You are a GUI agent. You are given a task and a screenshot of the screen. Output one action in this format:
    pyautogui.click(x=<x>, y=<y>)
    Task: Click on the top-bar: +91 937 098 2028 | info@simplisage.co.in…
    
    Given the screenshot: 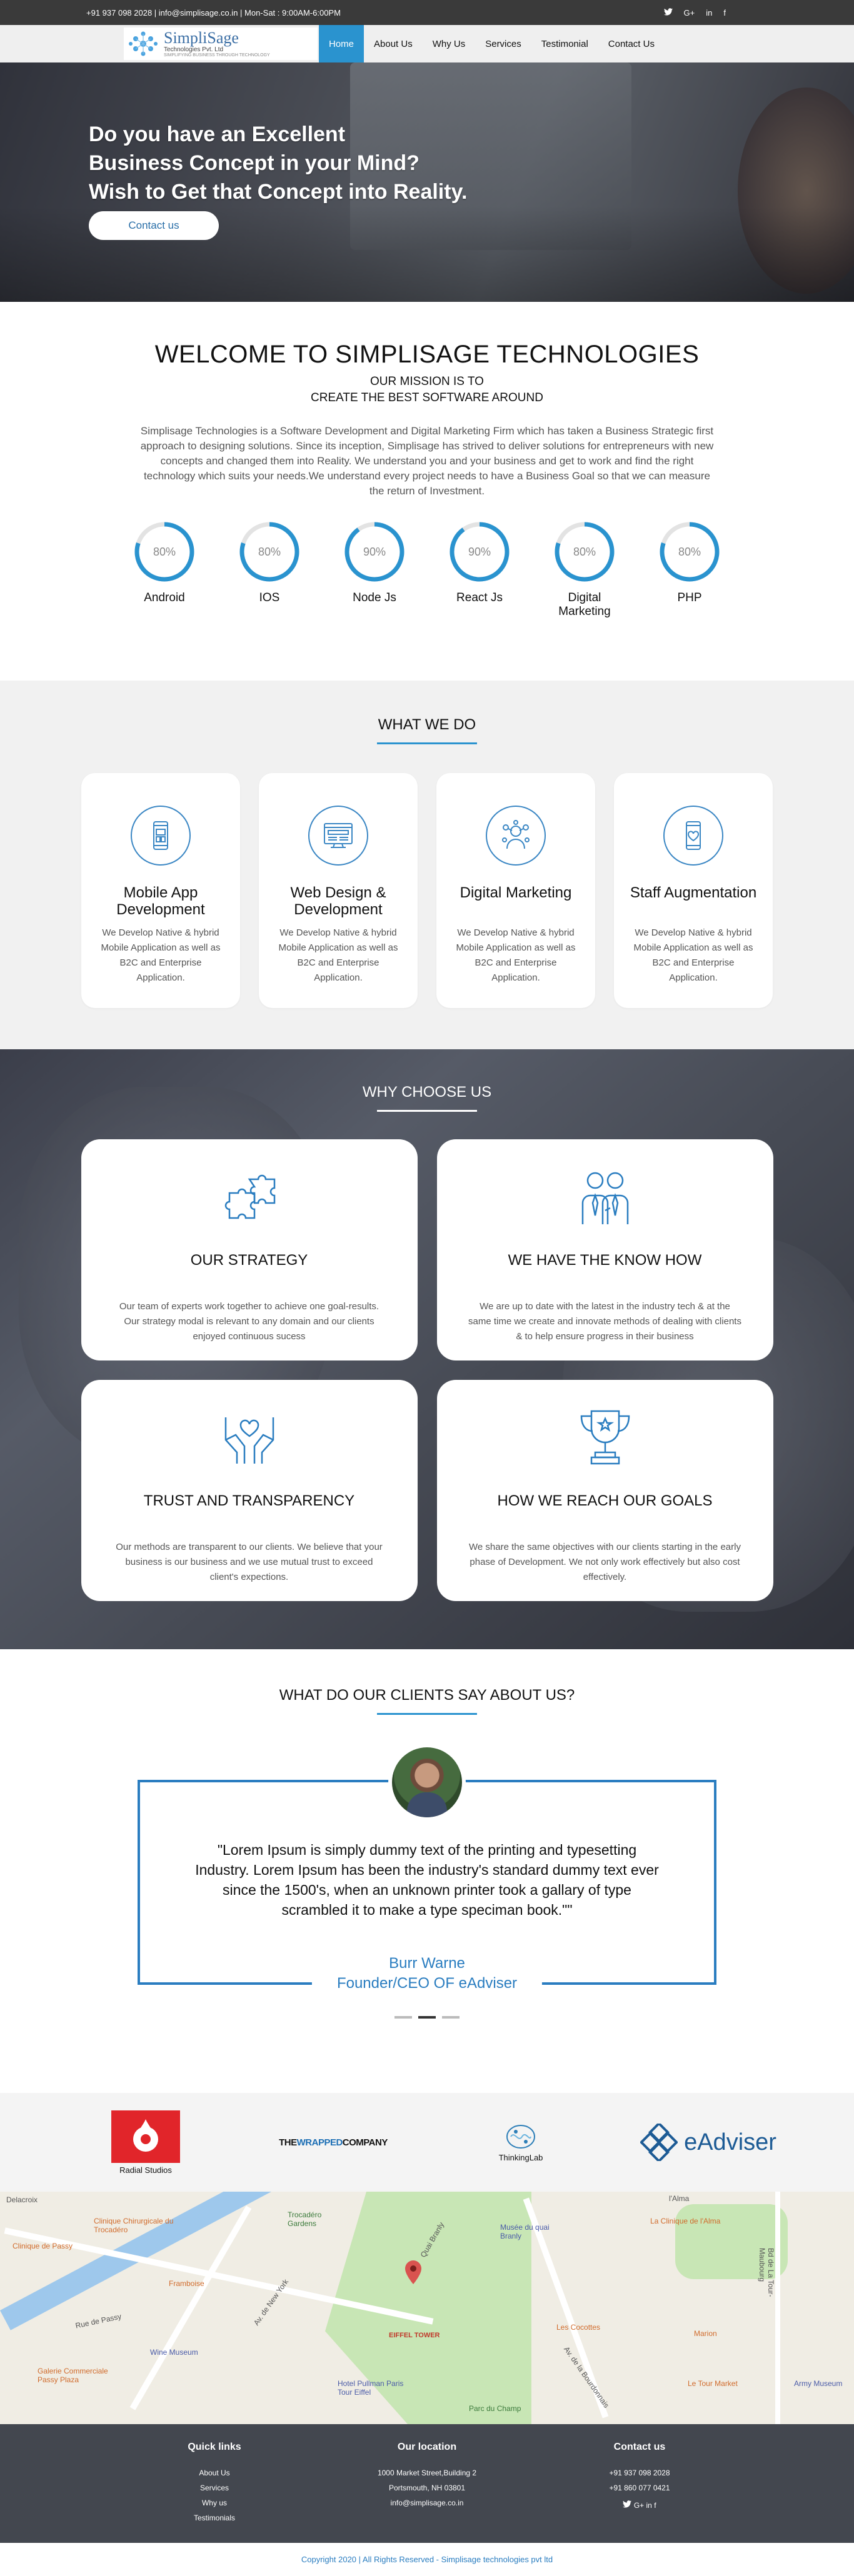 What is the action you would take?
    pyautogui.click(x=427, y=12)
    